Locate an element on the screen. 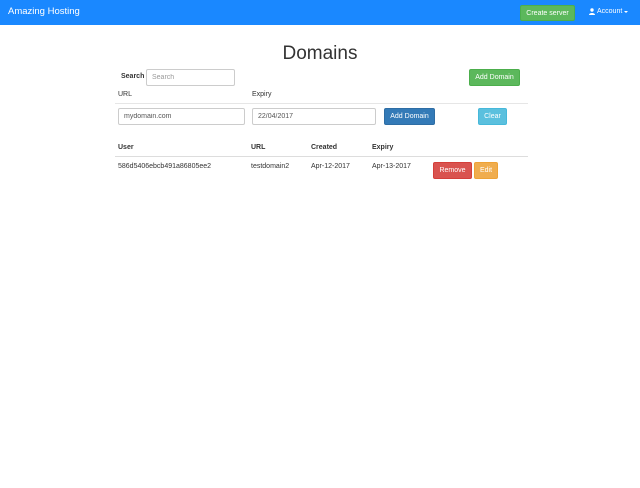  page-title: Domains is located at coordinates (320, 53).